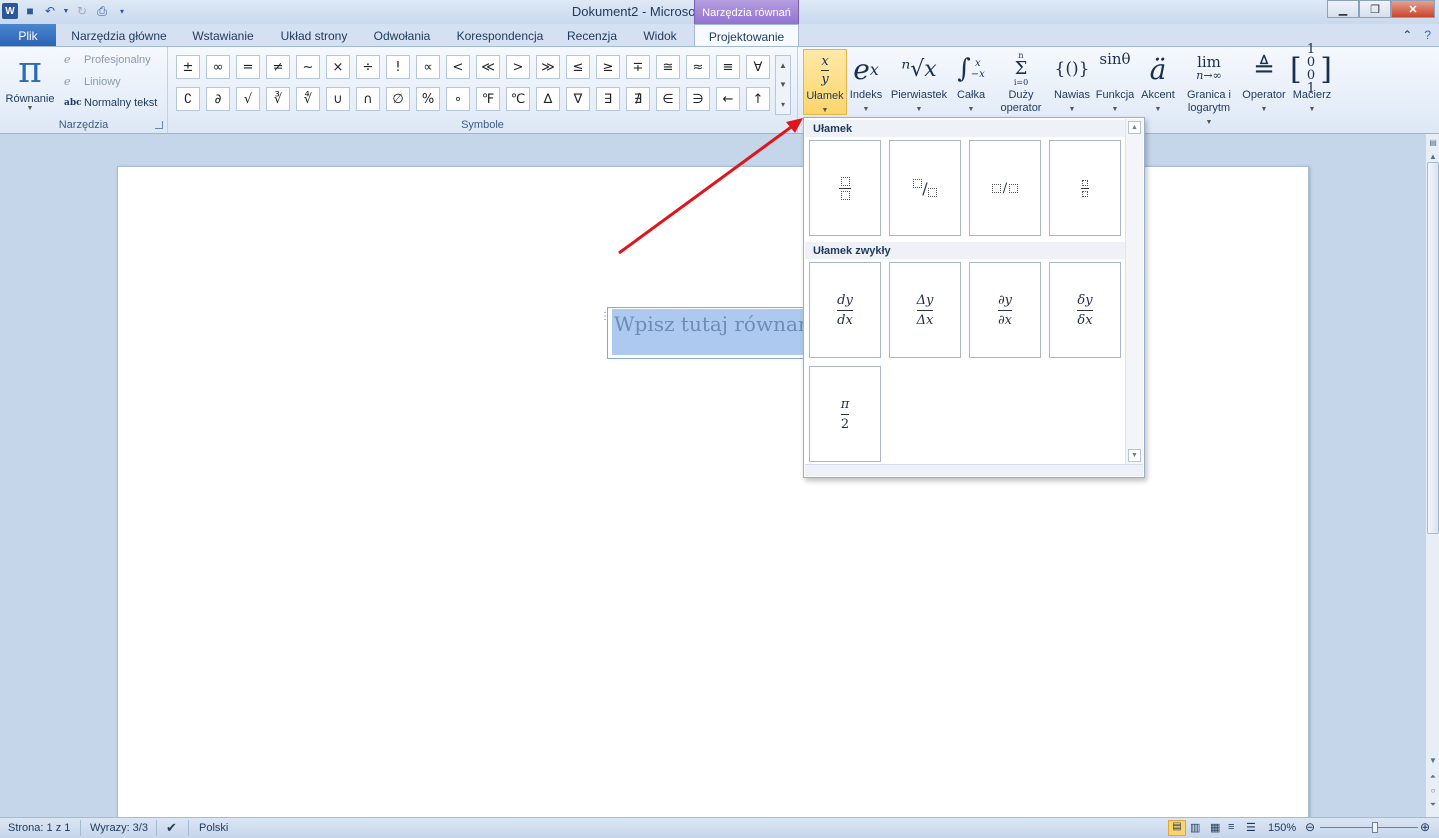 This screenshot has width=1439, height=838. Describe the element at coordinates (925, 188) in the screenshot. I see `skewed-fraction-item: /` at that location.